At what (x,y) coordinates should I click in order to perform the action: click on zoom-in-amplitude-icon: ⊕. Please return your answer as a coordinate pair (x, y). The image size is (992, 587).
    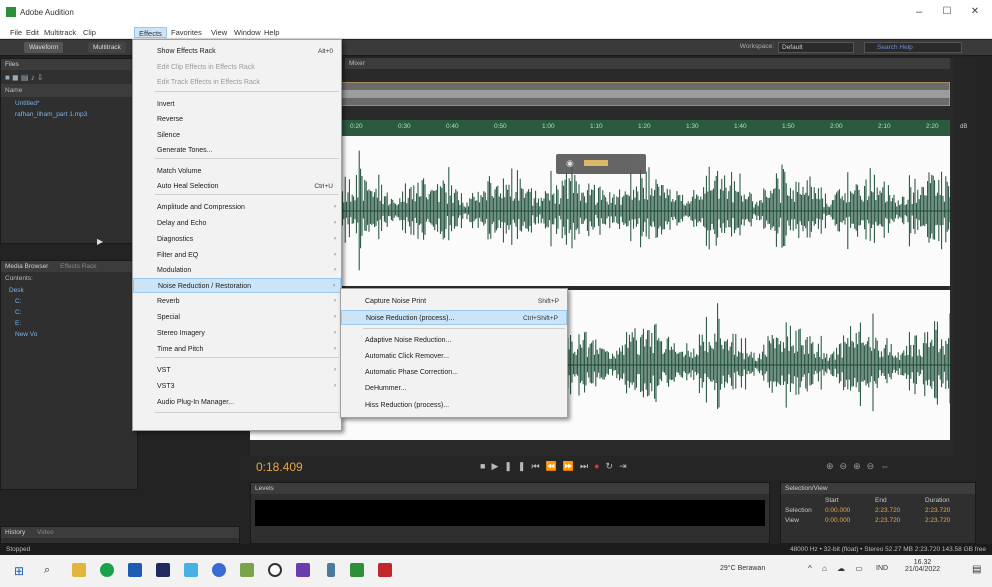
    Looking at the image, I should click on (833, 466).